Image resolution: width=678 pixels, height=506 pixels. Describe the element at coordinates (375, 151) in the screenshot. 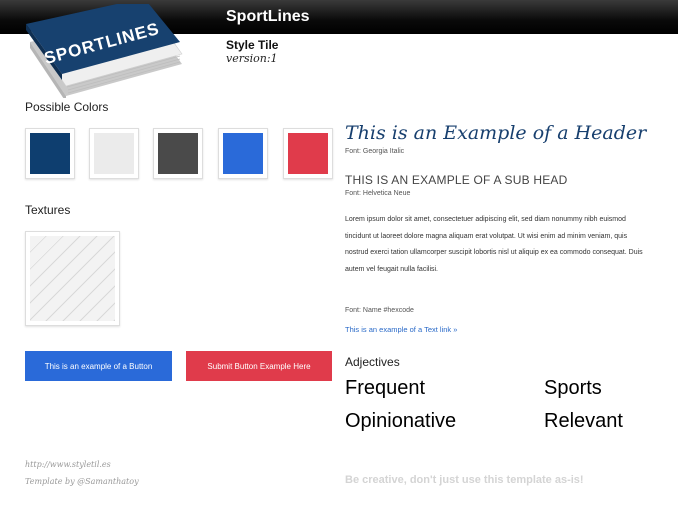

I see `header-font-note: Font: Georgia Italic` at that location.